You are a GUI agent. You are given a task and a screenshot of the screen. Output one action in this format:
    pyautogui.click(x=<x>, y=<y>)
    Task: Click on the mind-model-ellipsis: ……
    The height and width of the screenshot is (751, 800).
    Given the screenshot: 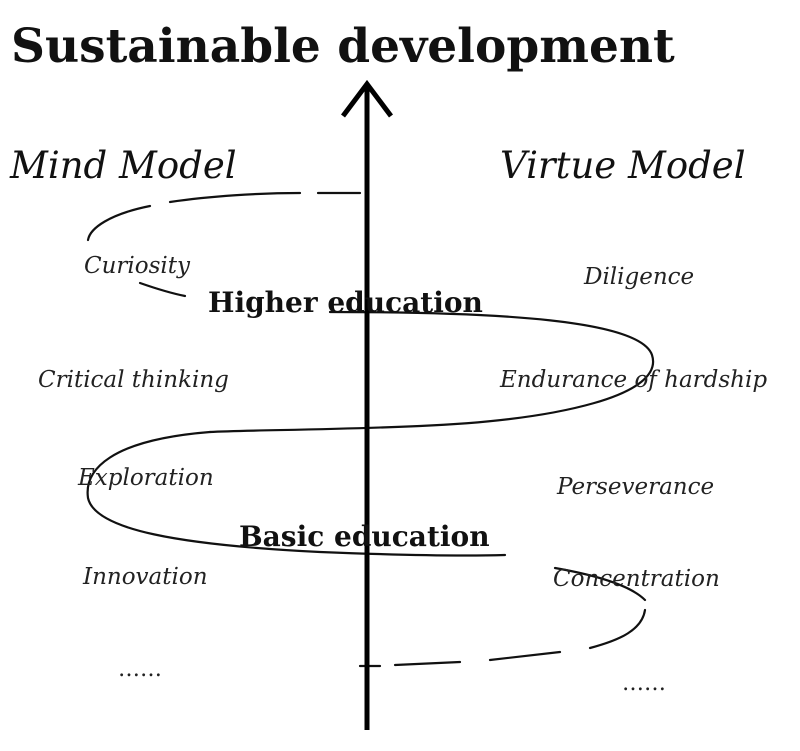 What is the action you would take?
    pyautogui.click(x=140, y=669)
    